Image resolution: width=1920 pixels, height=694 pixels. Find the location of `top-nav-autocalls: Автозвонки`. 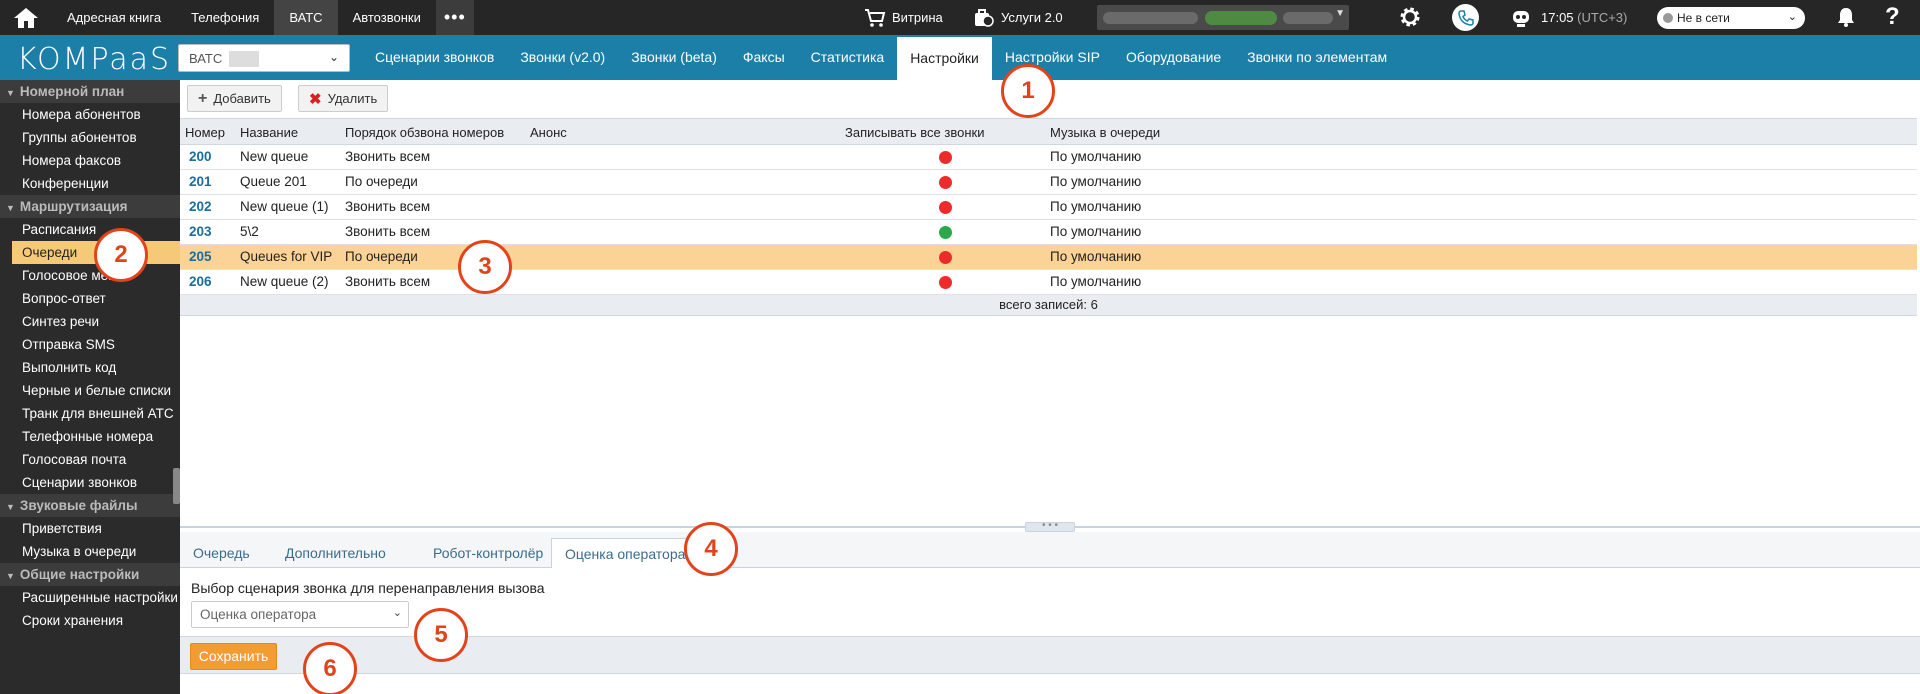

top-nav-autocalls: Автозвонки is located at coordinates (387, 17).